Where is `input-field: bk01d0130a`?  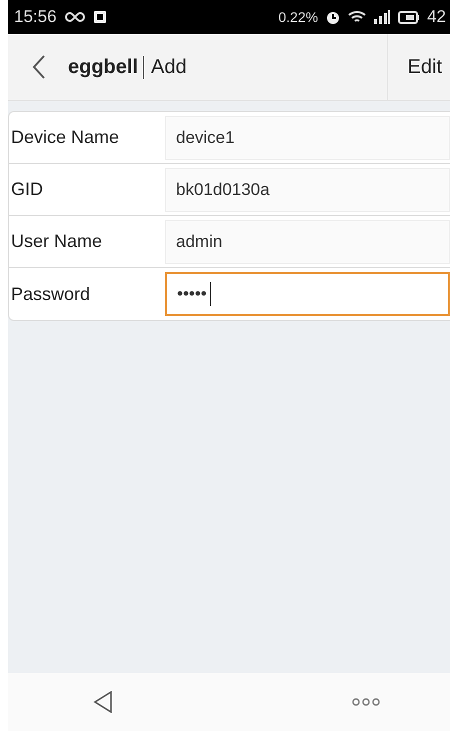 input-field: bk01d0130a is located at coordinates (307, 190).